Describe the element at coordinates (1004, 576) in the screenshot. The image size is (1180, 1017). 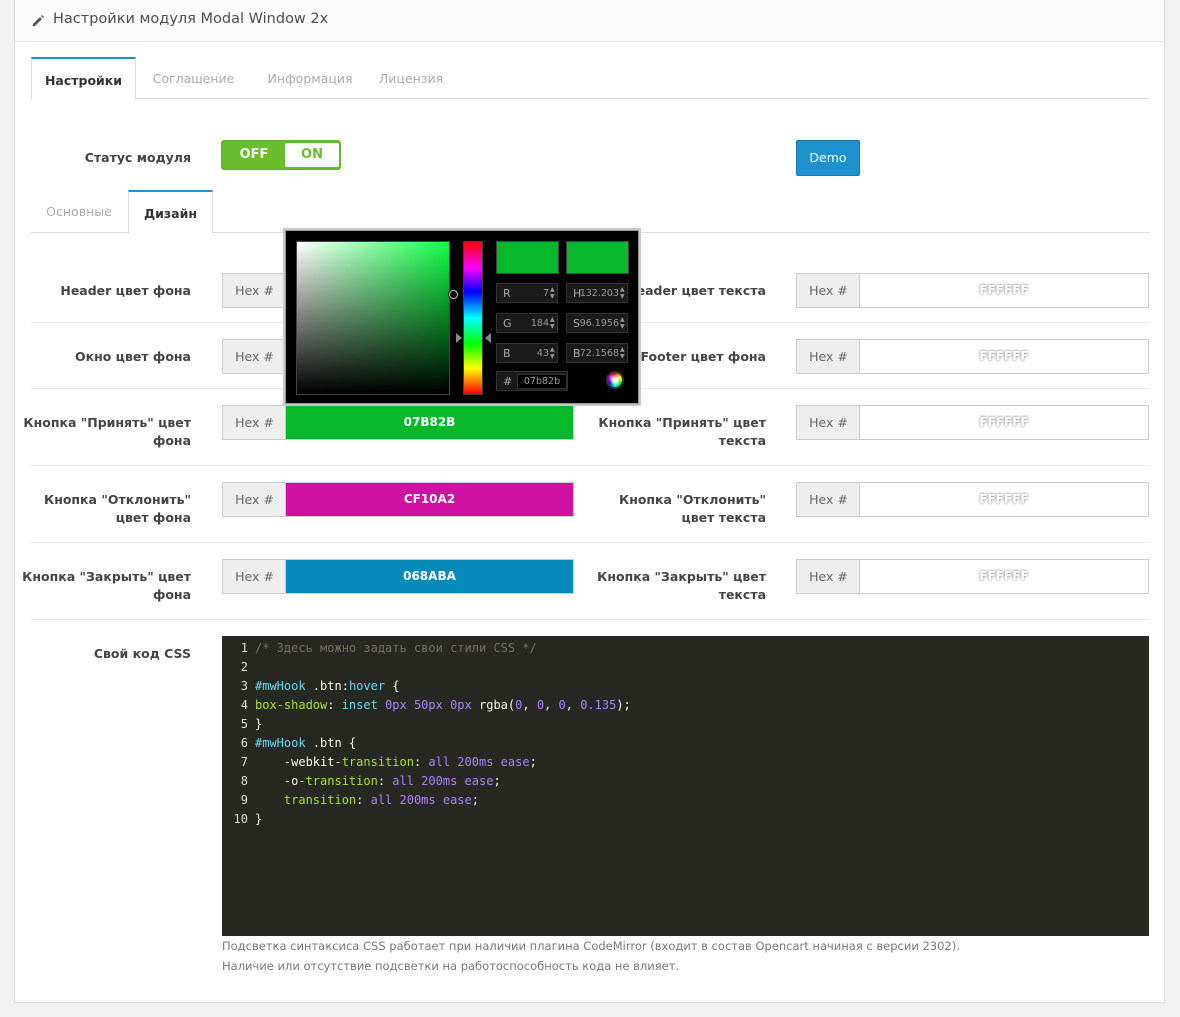
I see `close-text-color-input: FFFFFF` at that location.